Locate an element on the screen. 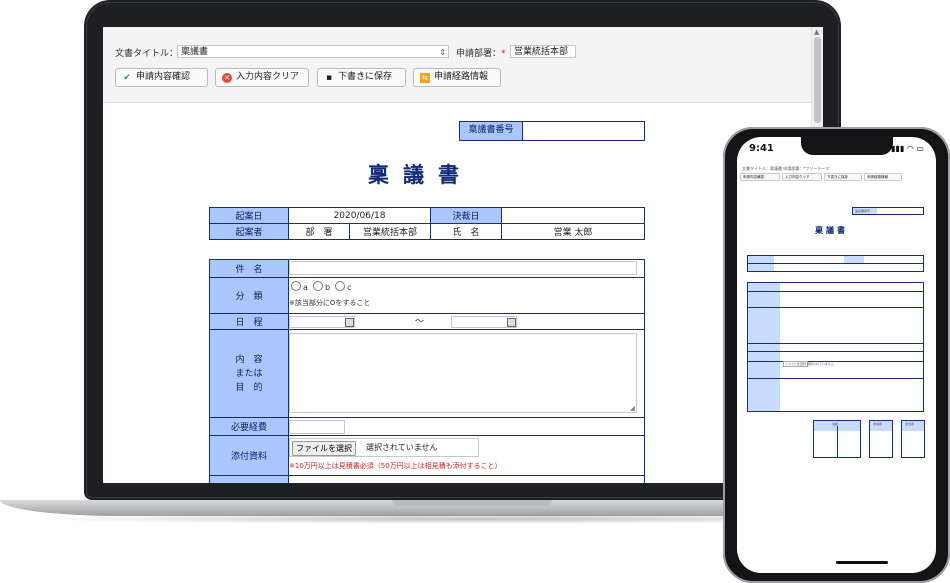 This screenshot has width=950, height=583. phone-info-table is located at coordinates (835, 263).